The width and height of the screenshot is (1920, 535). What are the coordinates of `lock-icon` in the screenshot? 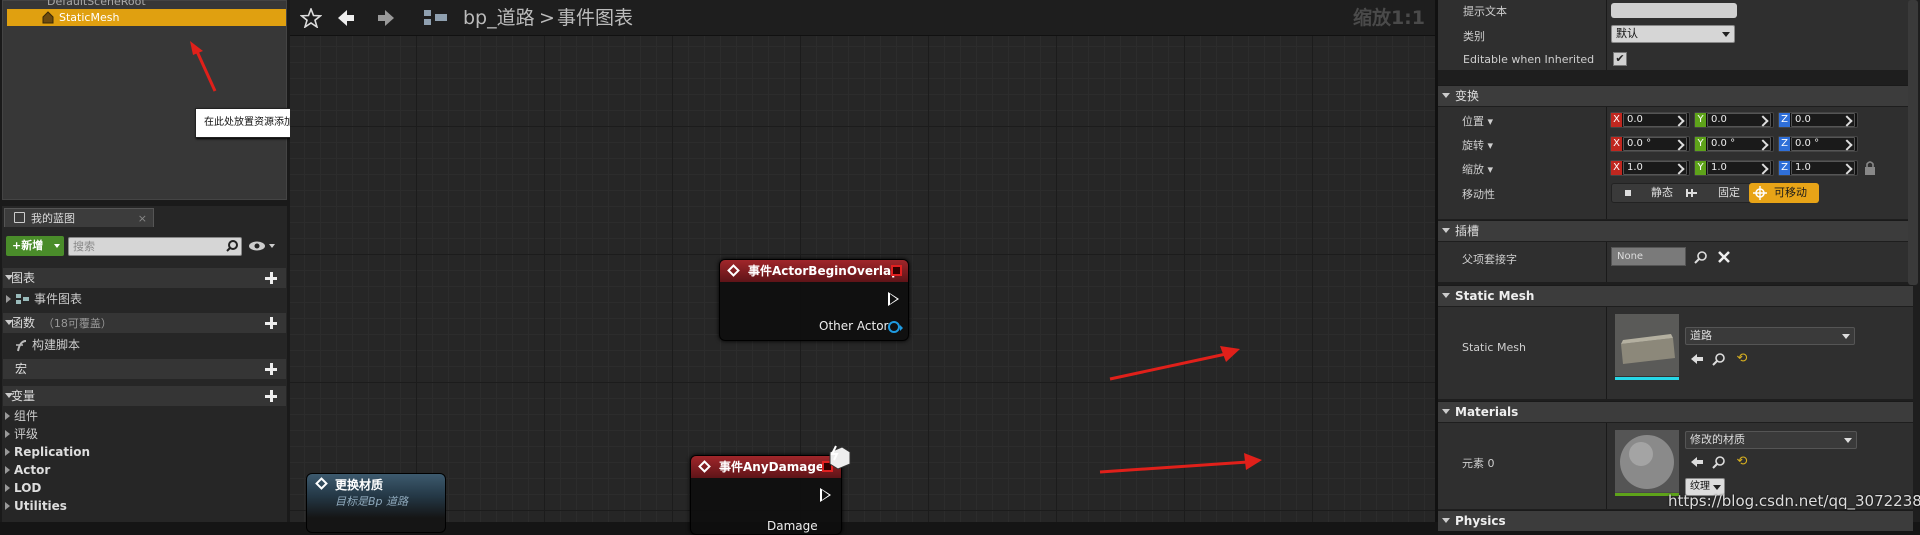 It's located at (1870, 168).